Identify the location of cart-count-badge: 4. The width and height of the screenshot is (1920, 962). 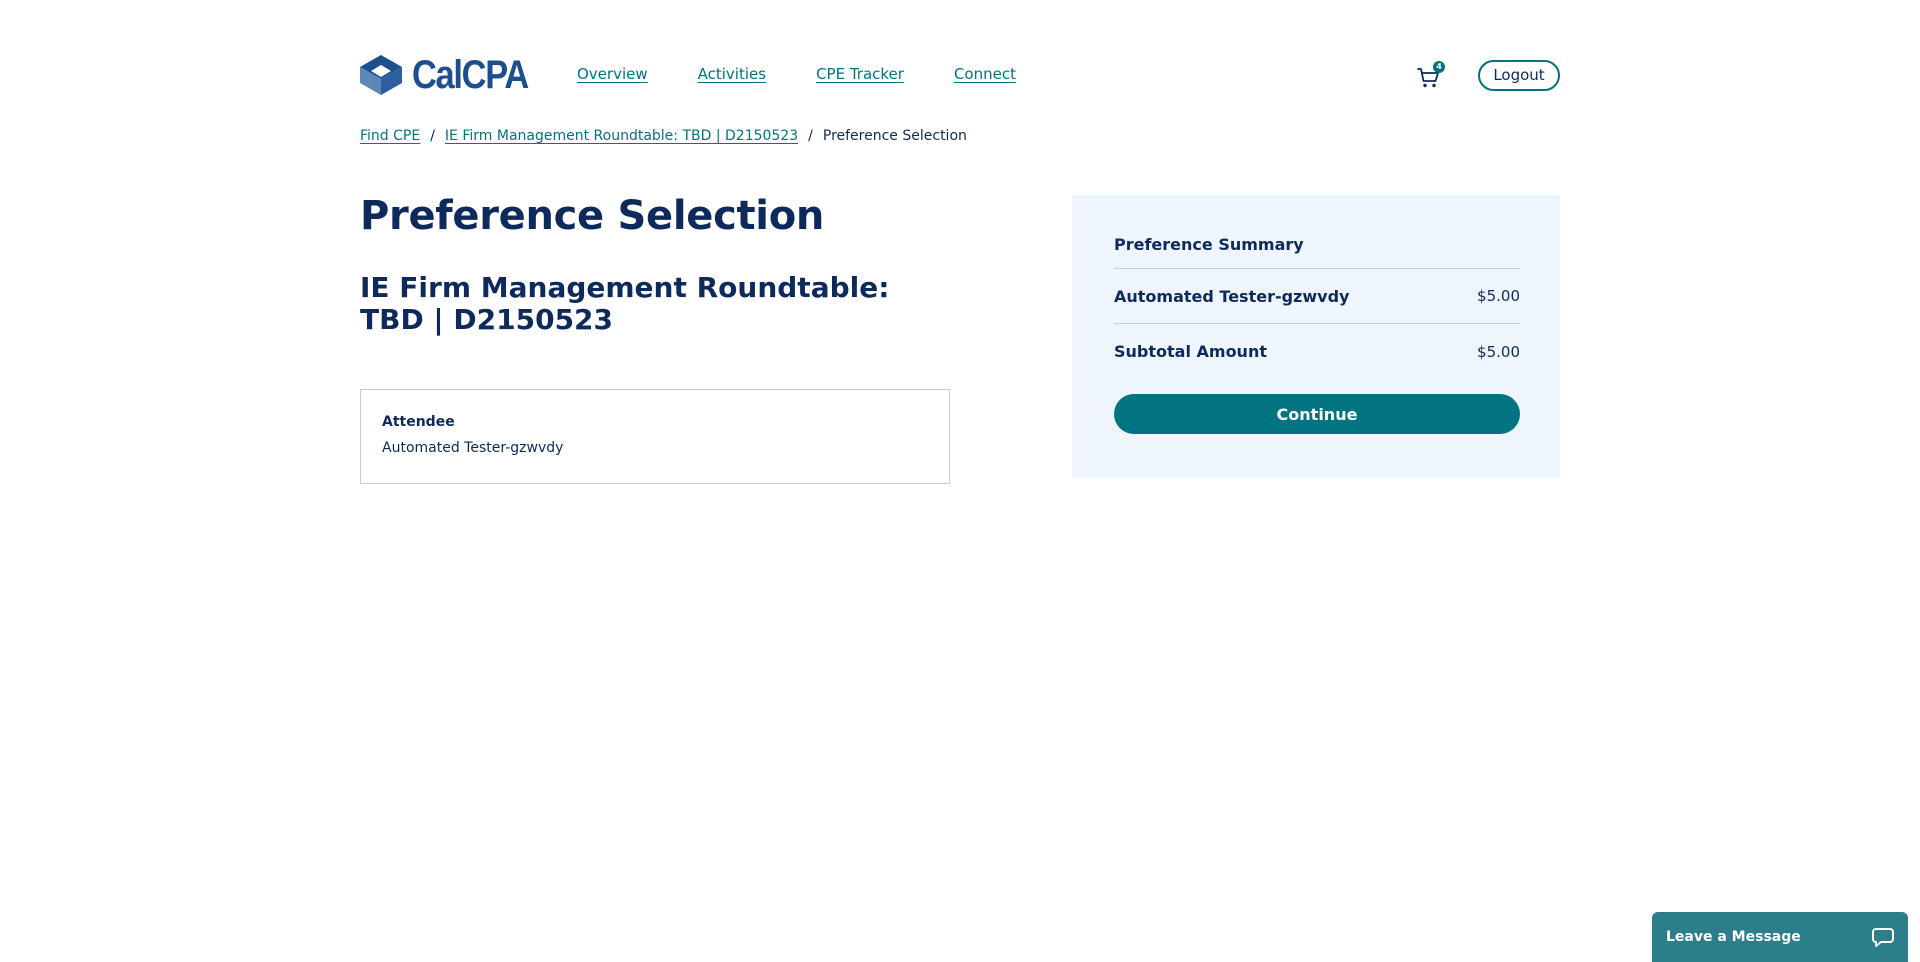
(1439, 67).